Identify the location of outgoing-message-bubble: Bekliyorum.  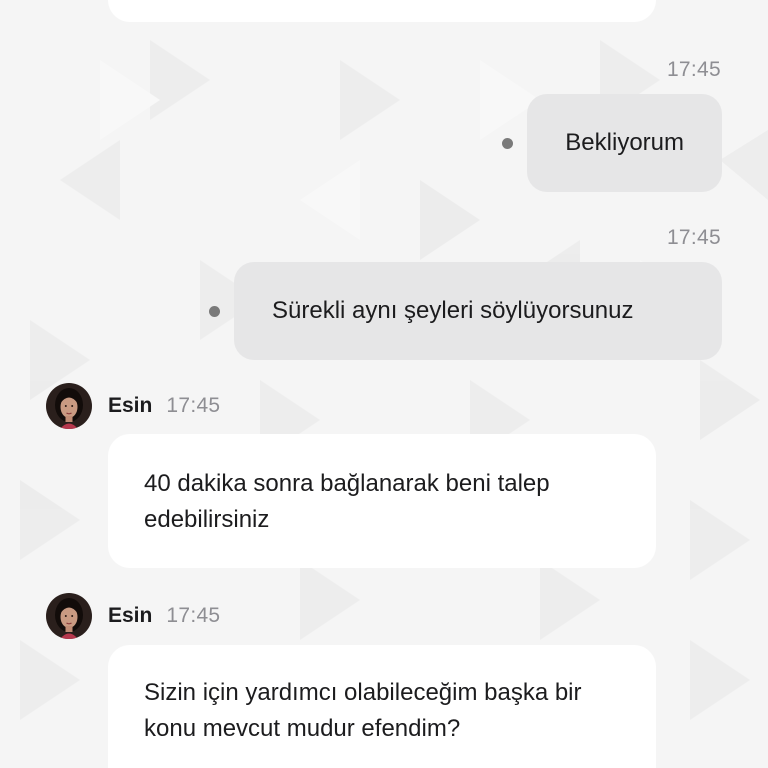
(624, 143).